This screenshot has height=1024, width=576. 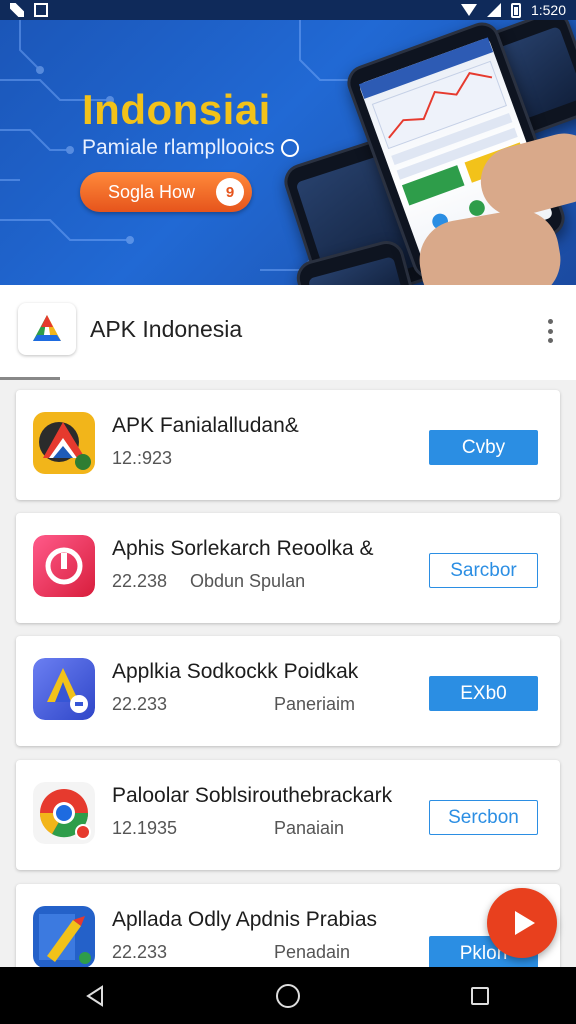 I want to click on status-bar: 1:520, so click(x=288, y=10).